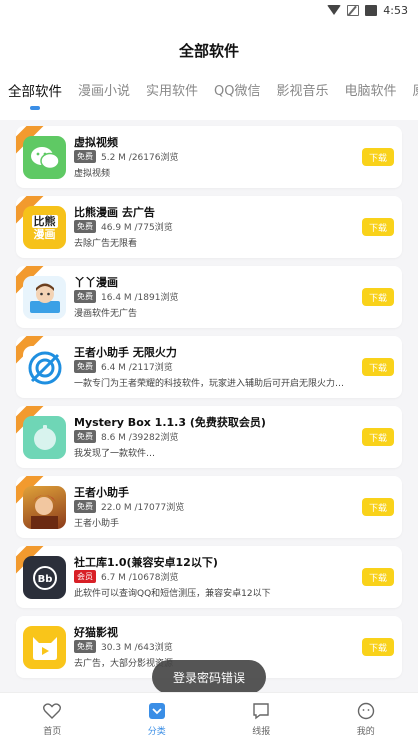  Describe the element at coordinates (44, 647) in the screenshot. I see `cat-icon` at that location.